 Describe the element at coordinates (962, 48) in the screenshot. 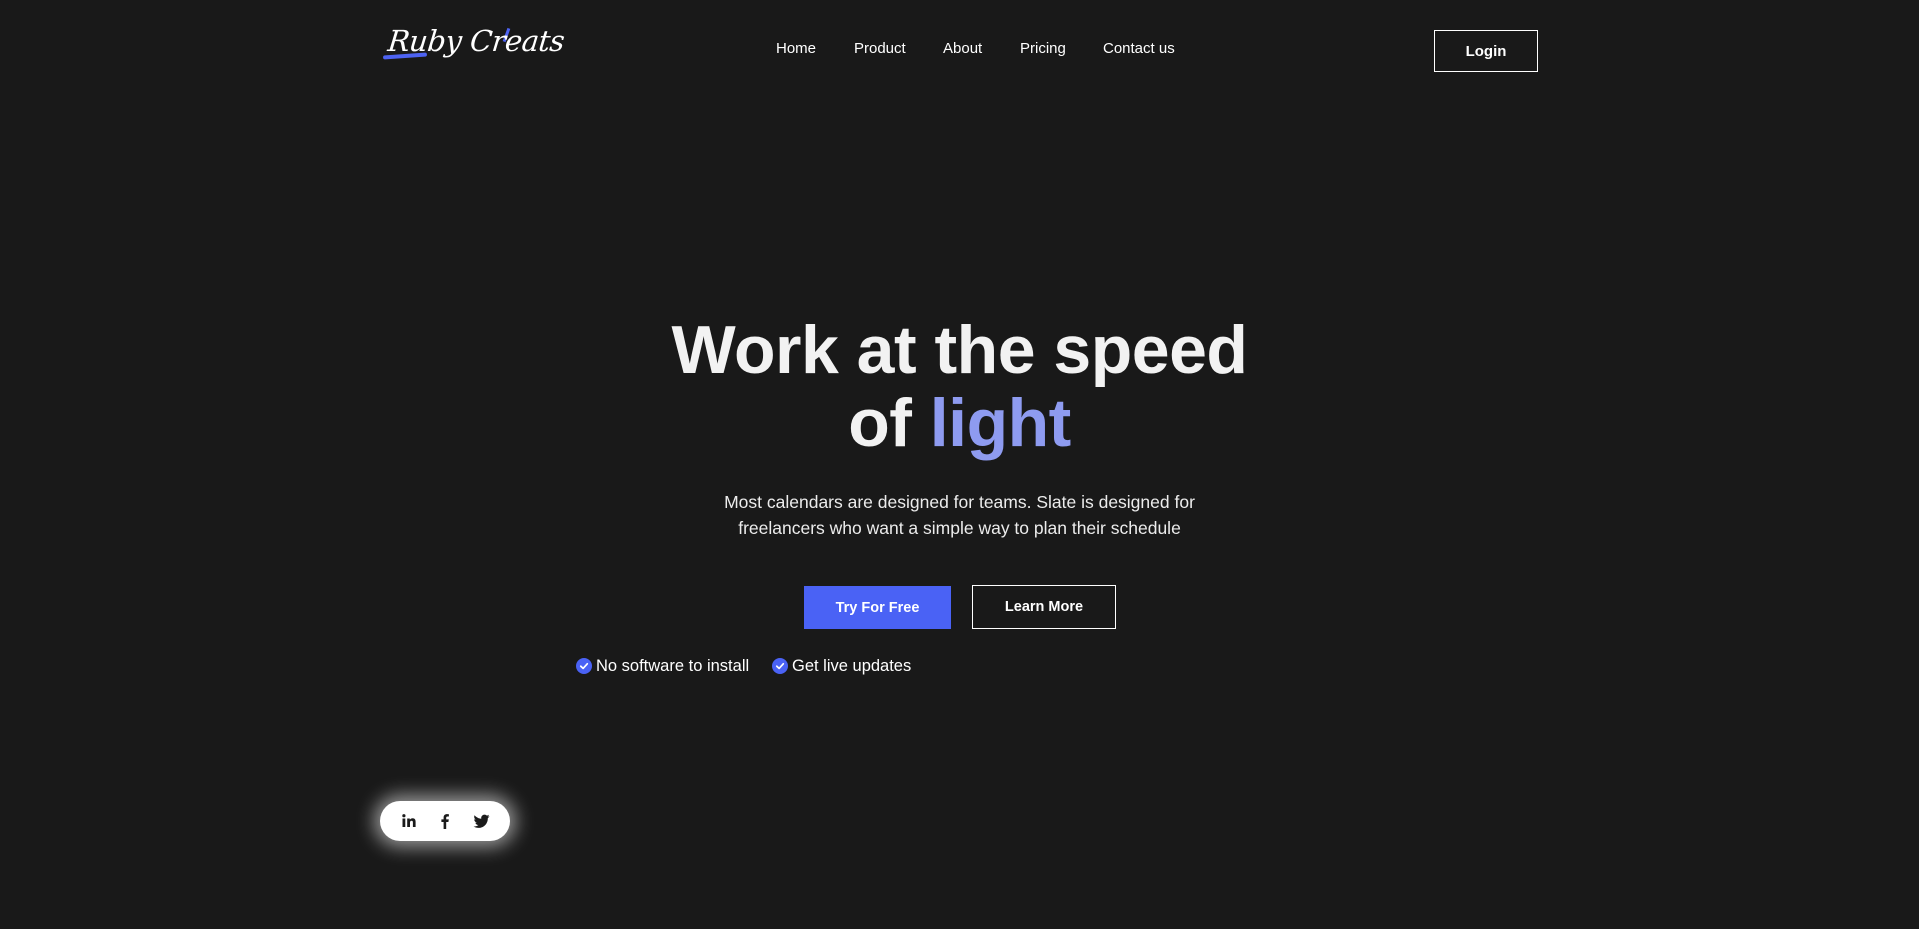

I see `nav-item-about: About` at that location.